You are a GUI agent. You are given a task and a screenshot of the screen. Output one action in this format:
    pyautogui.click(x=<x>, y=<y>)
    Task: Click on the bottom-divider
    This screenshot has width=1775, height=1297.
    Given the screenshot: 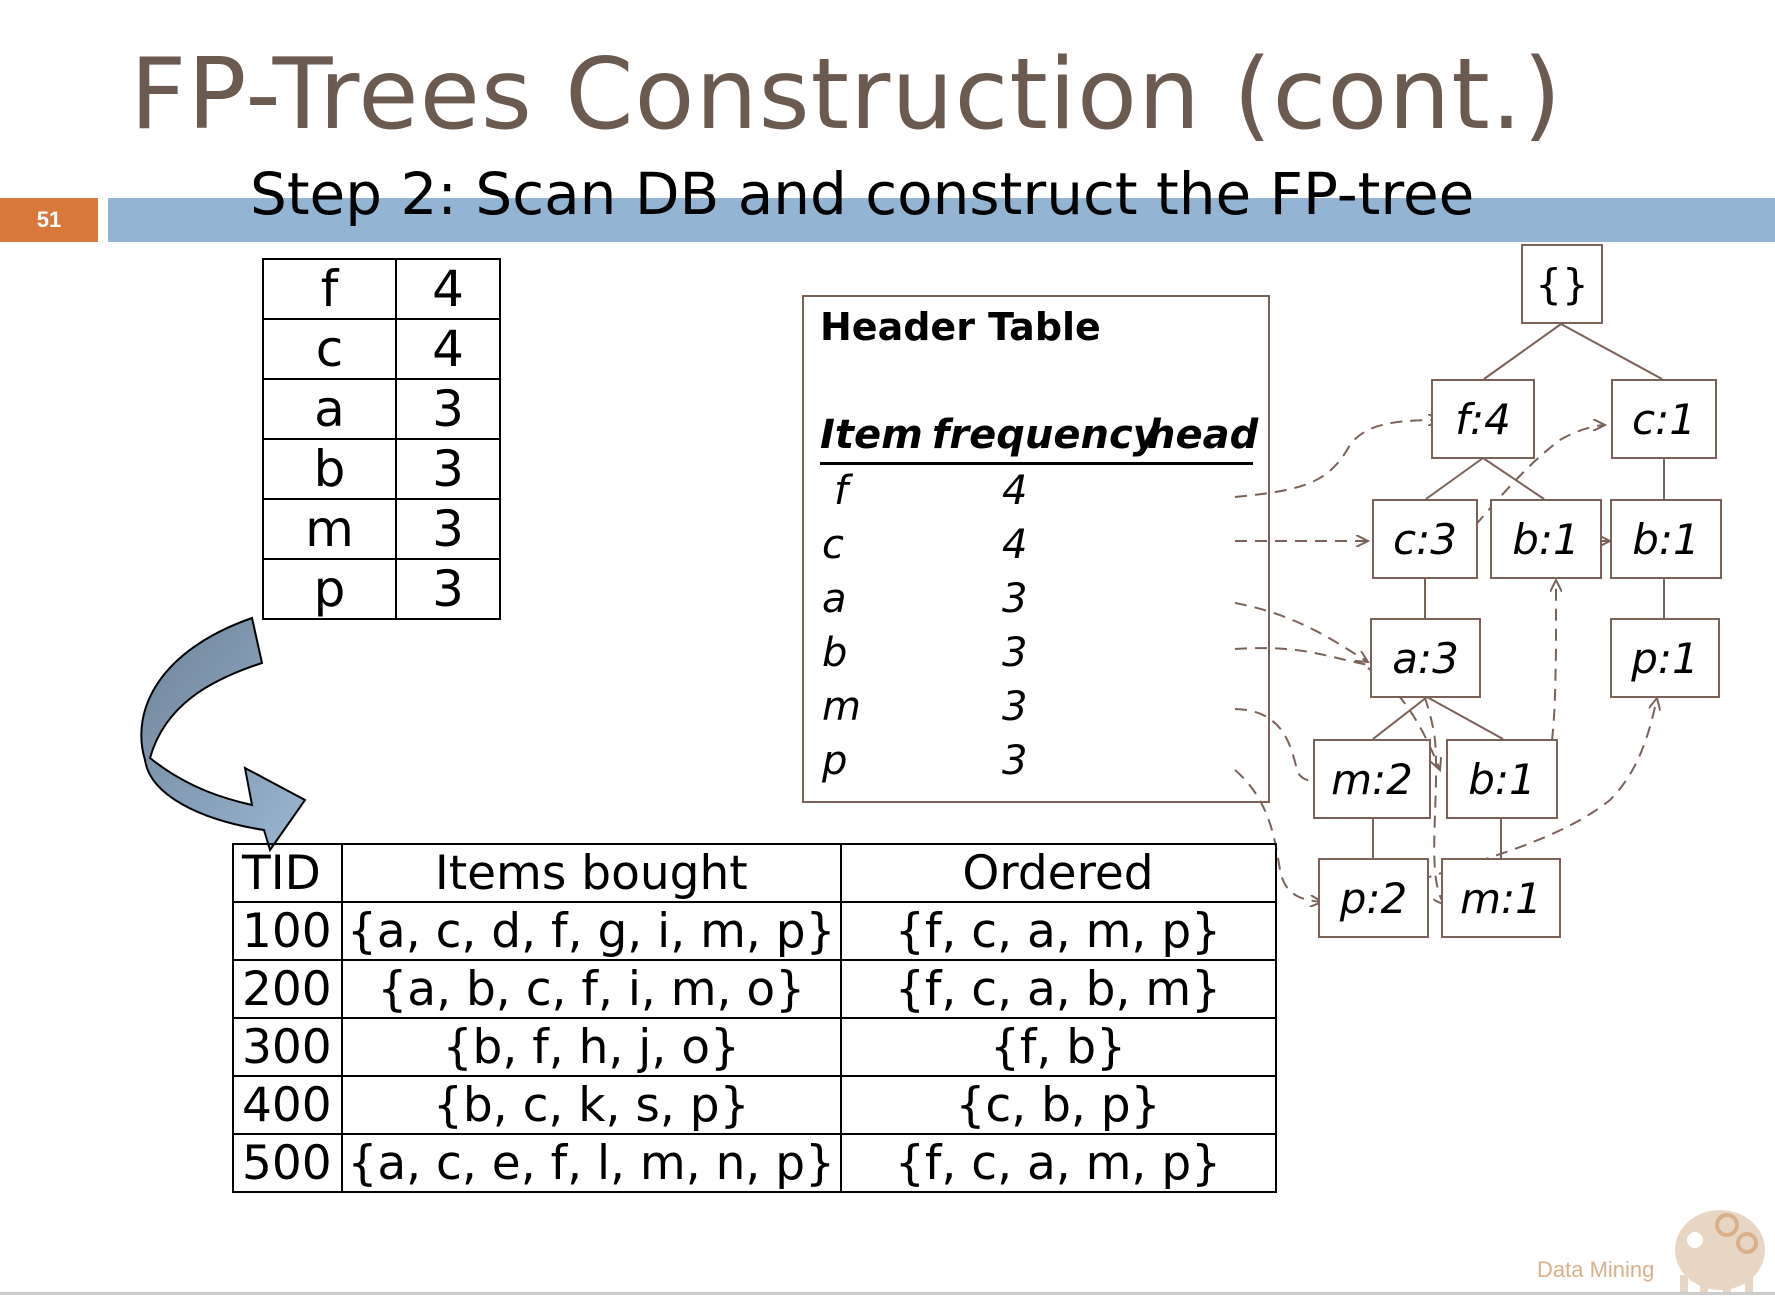 What is the action you would take?
    pyautogui.click(x=887, y=1293)
    